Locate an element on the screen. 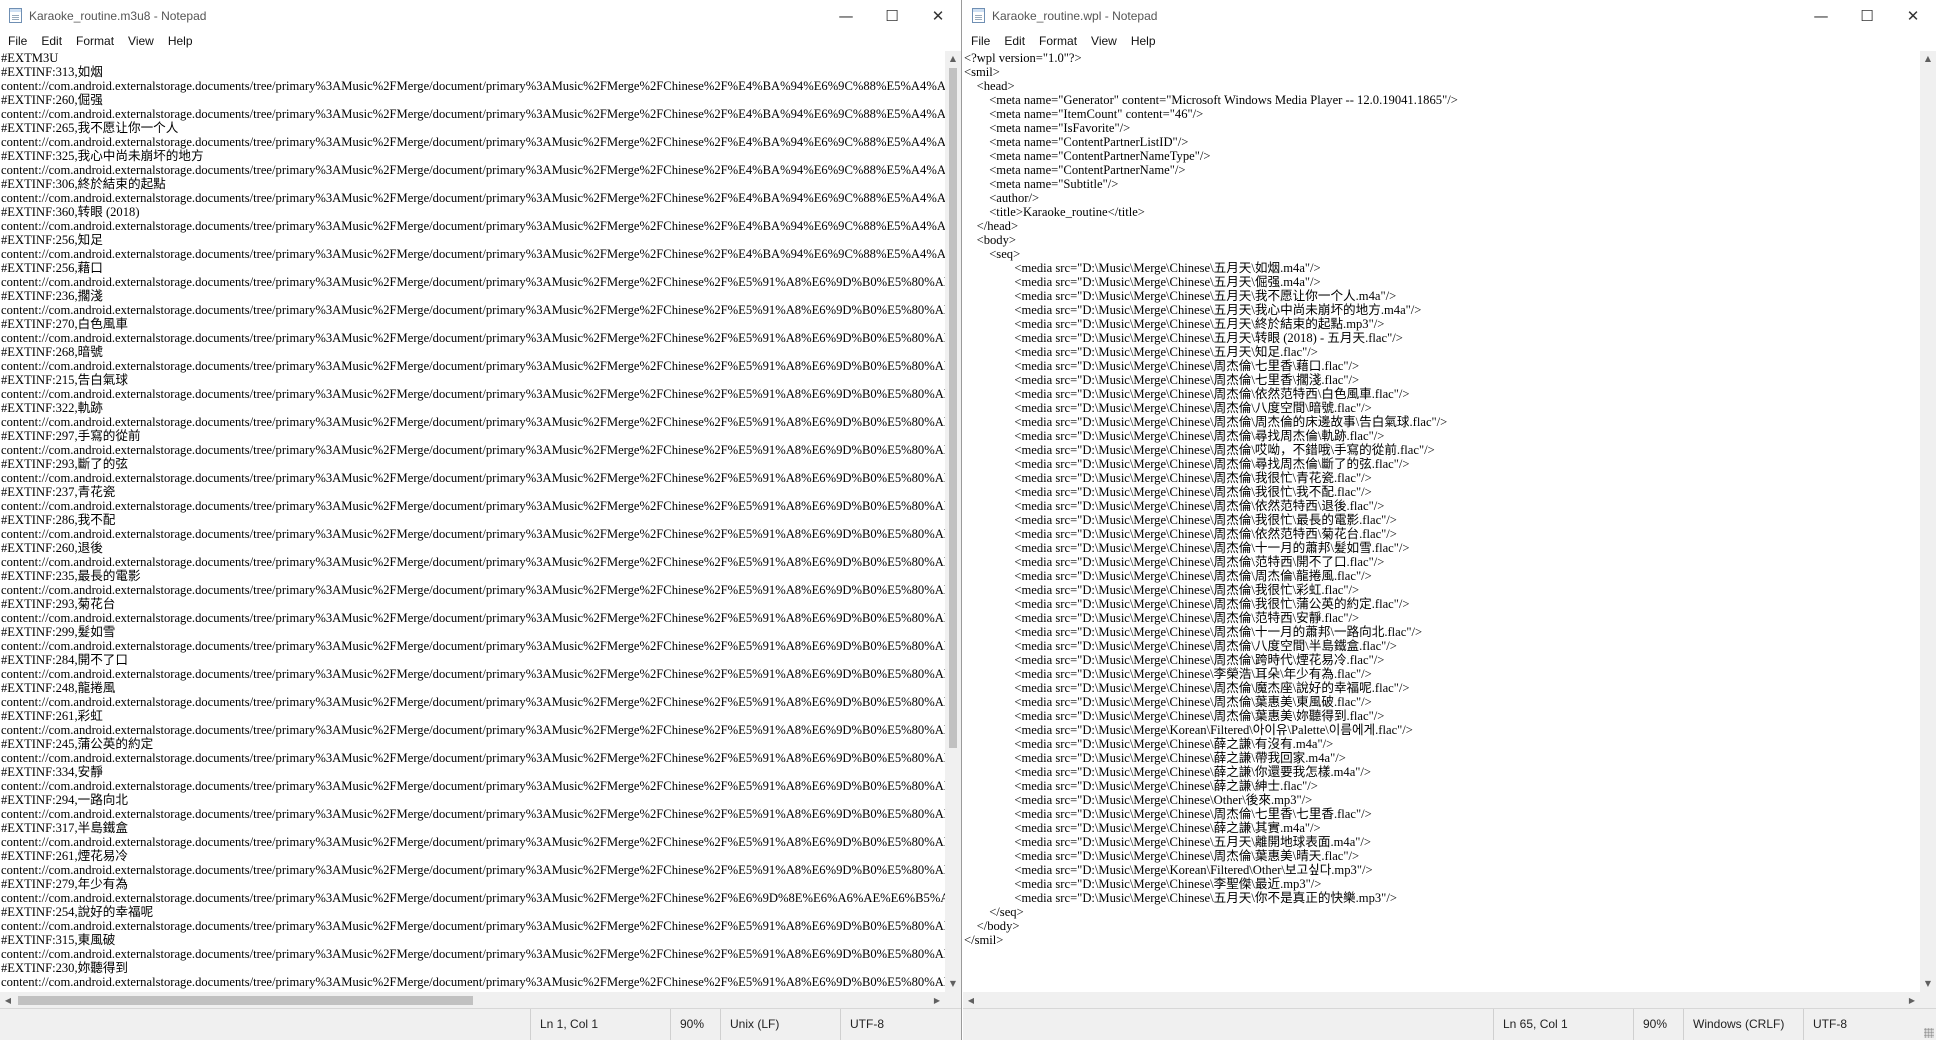  resize-grip-icon is located at coordinates (1929, 1033).